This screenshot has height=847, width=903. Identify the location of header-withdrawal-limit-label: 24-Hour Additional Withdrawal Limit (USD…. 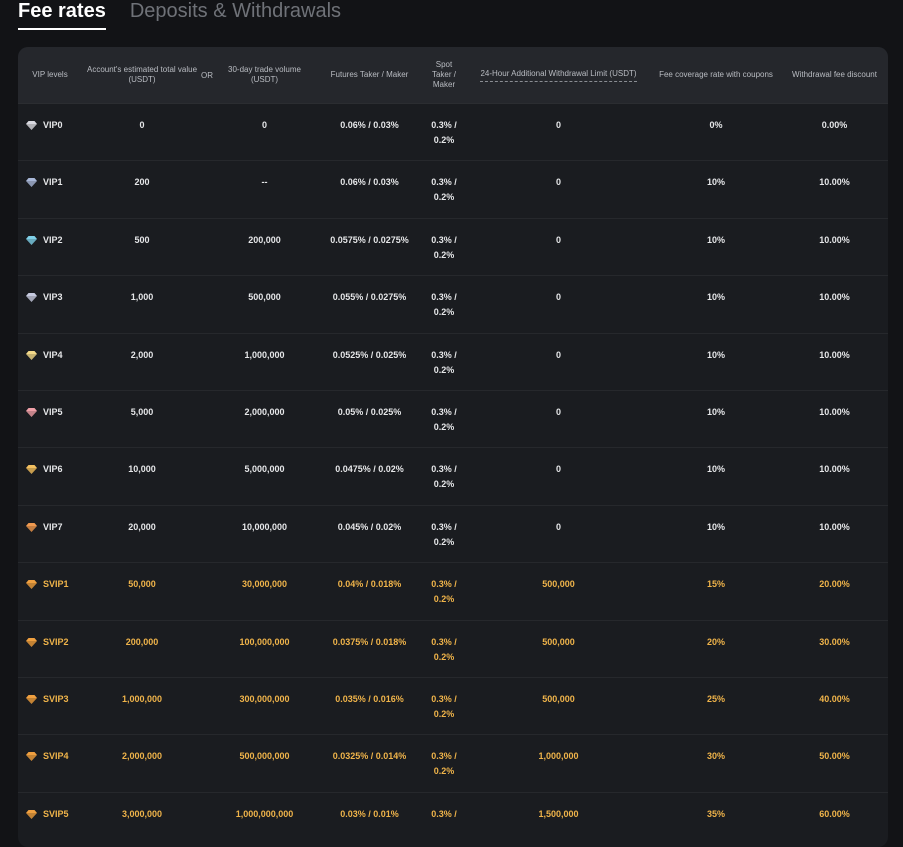
(558, 75).